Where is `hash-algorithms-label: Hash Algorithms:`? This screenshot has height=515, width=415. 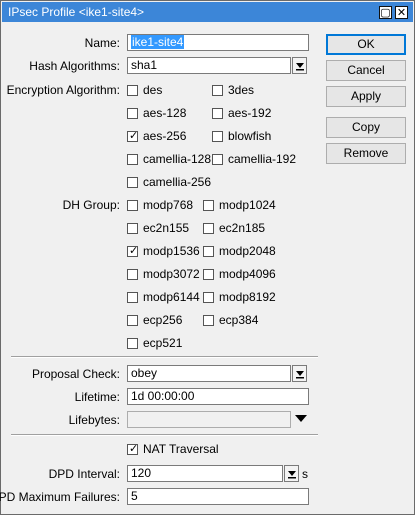
hash-algorithms-label: Hash Algorithms: is located at coordinates (74, 66).